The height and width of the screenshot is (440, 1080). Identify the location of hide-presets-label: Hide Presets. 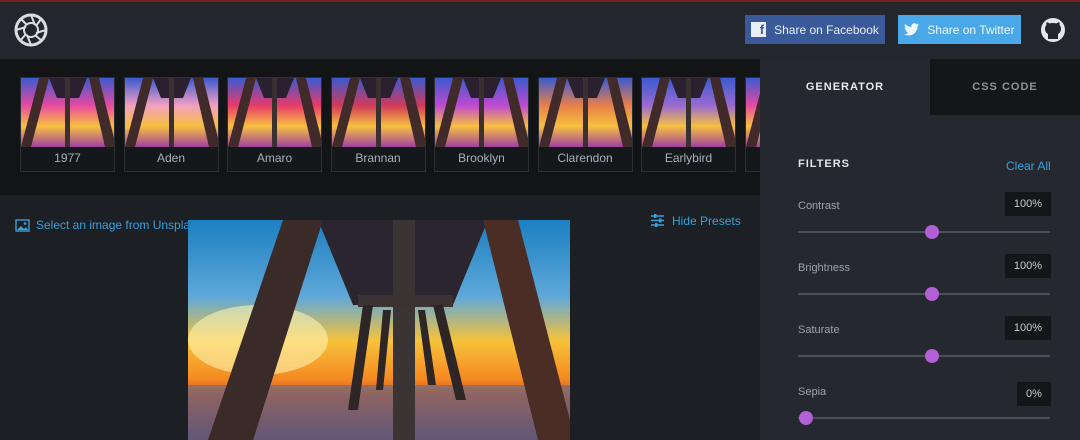
(706, 220).